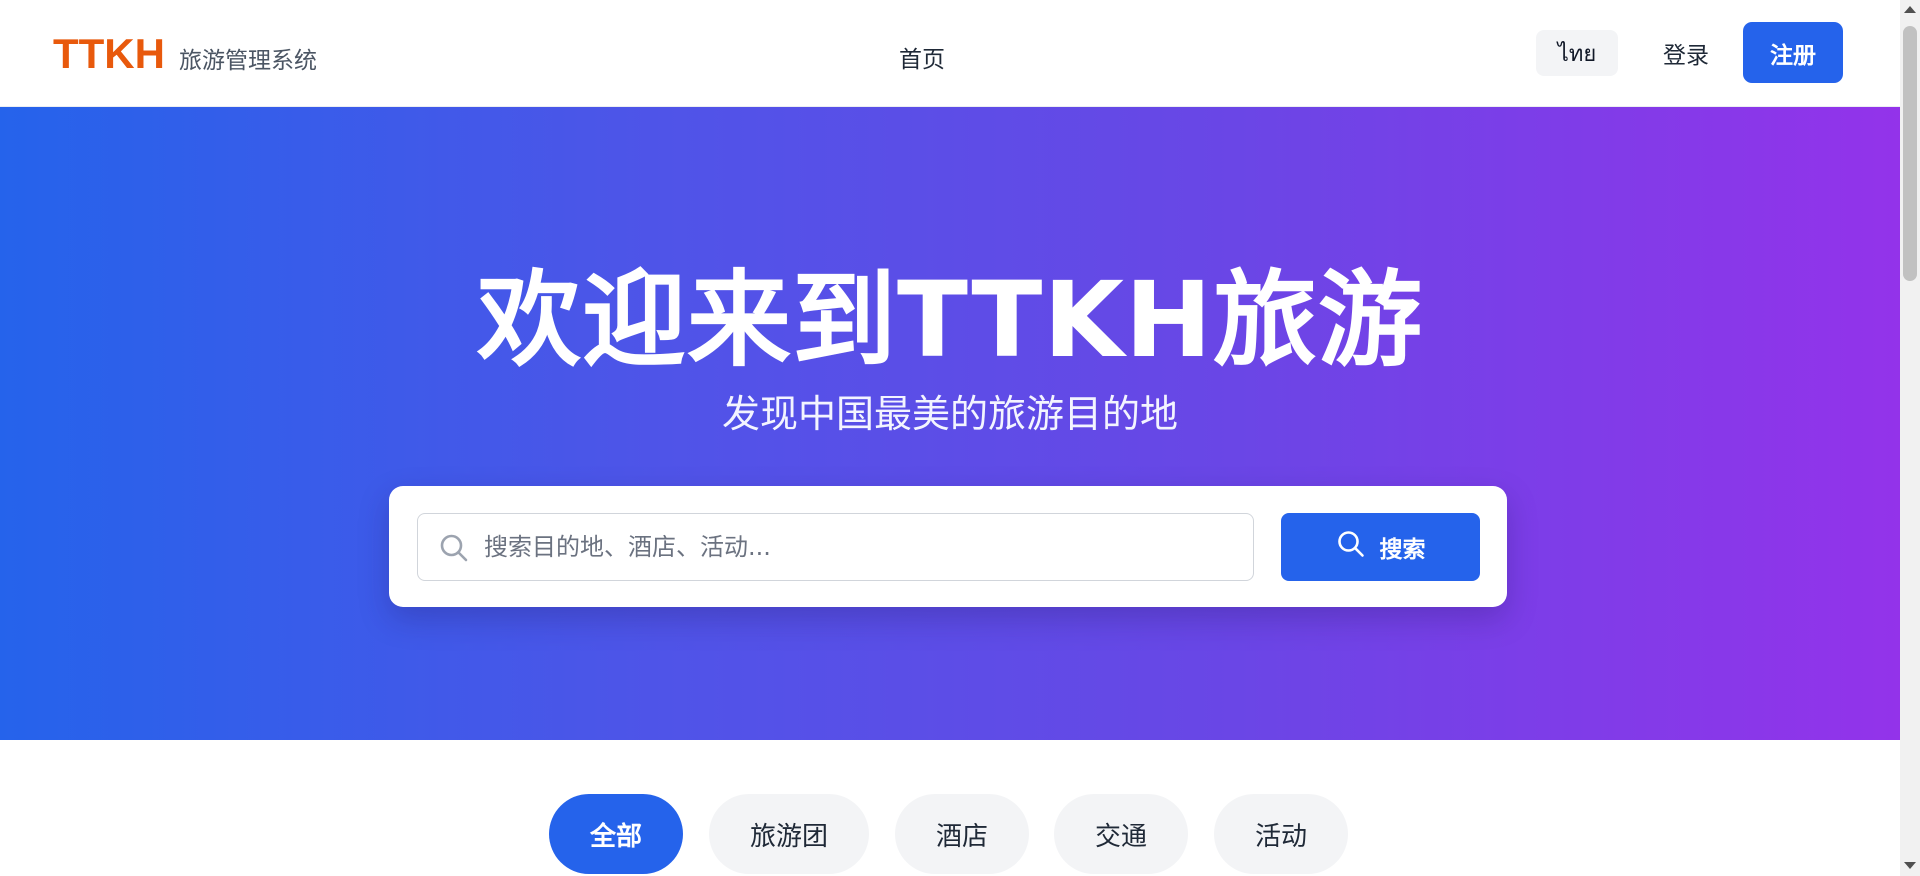  Describe the element at coordinates (1910, 153) in the screenshot. I see `scrollbar-thumb` at that location.